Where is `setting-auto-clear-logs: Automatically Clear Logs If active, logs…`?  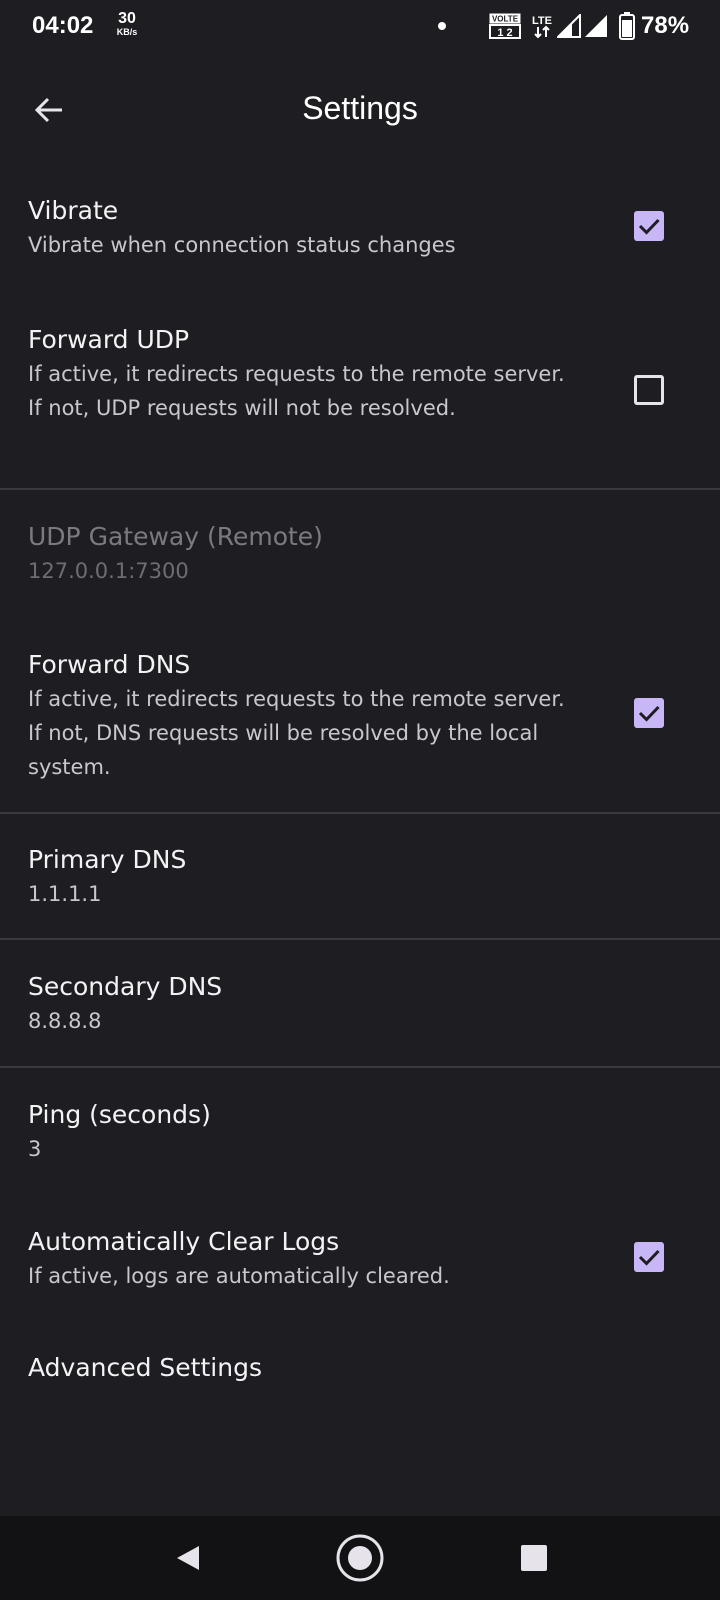
setting-auto-clear-logs: Automatically Clear Logs If active, logs… is located at coordinates (360, 1257).